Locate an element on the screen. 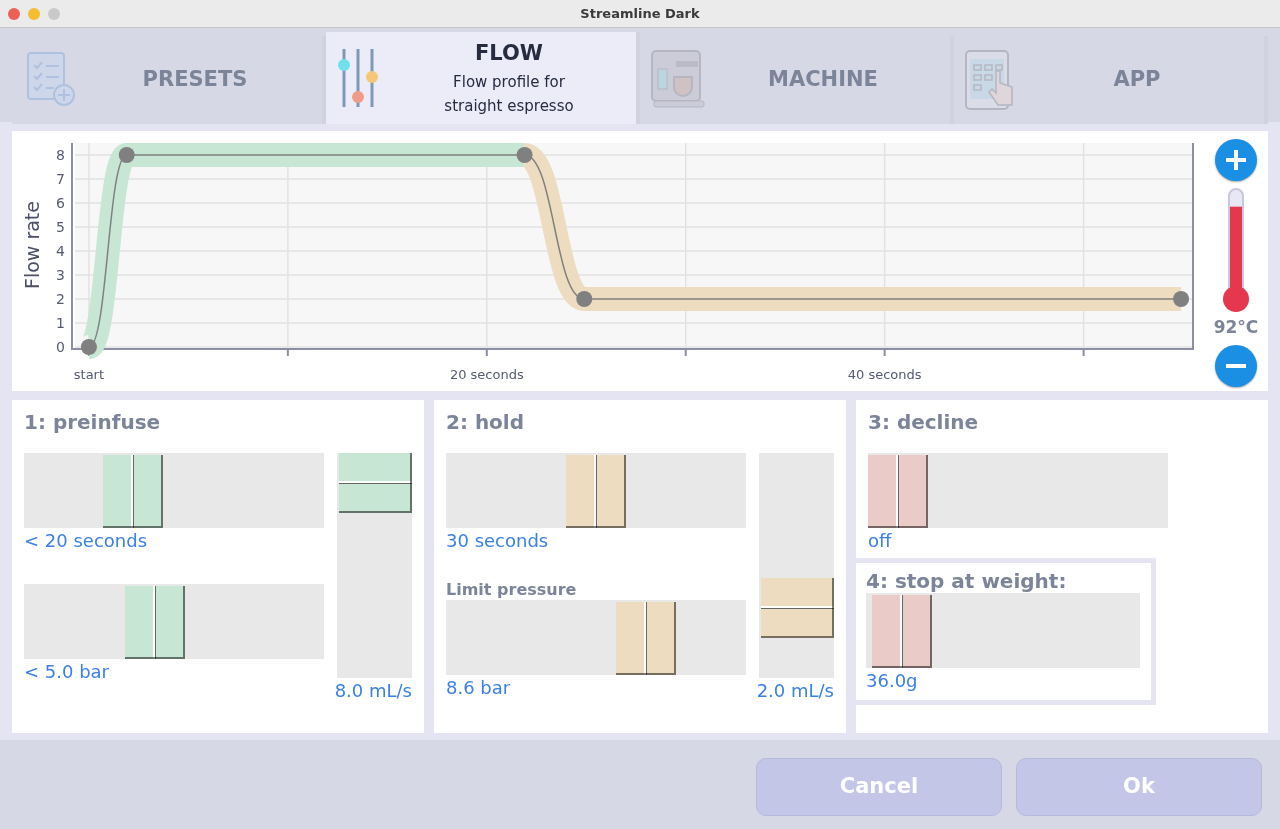  x-tick-label: 40 seconds is located at coordinates (884, 374).